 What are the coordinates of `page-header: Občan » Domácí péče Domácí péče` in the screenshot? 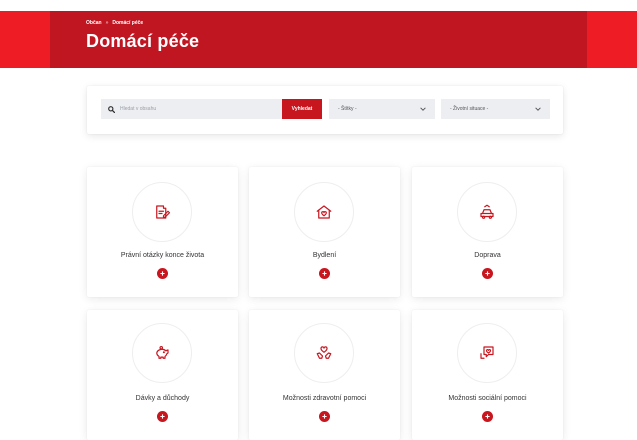 It's located at (318, 39).